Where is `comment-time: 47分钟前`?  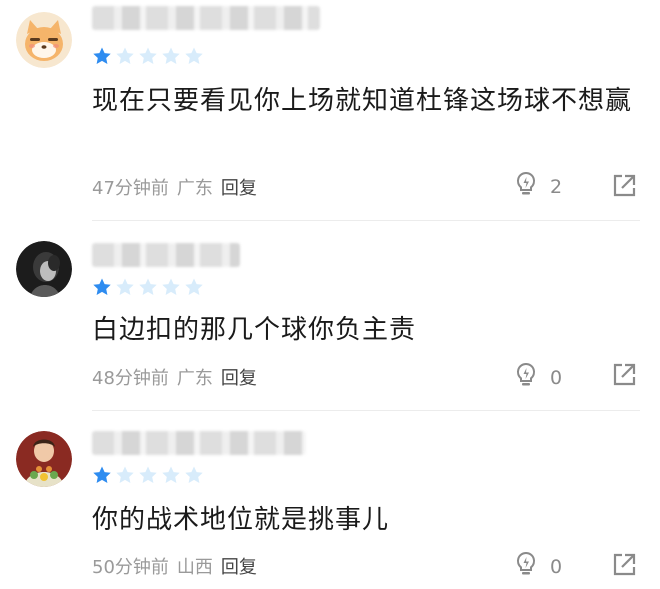 comment-time: 47分钟前 is located at coordinates (130, 188).